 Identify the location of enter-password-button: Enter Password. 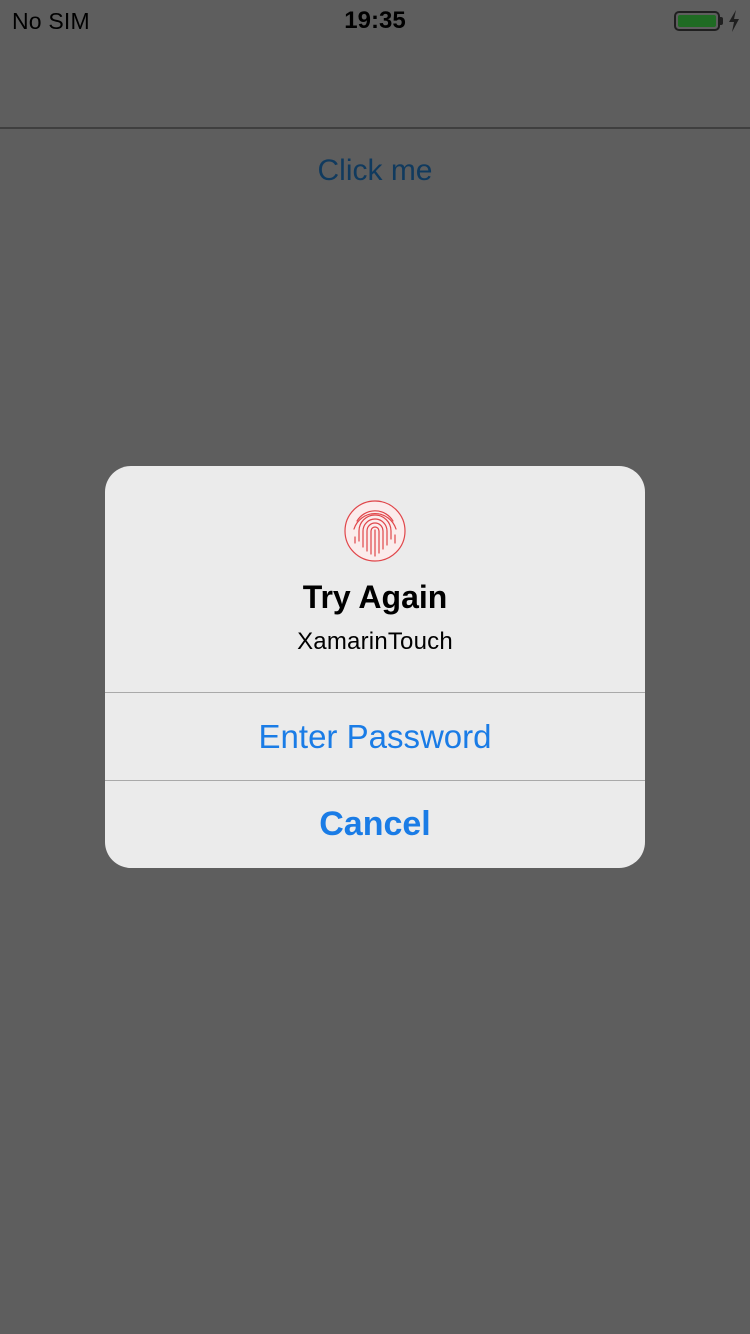
(375, 737).